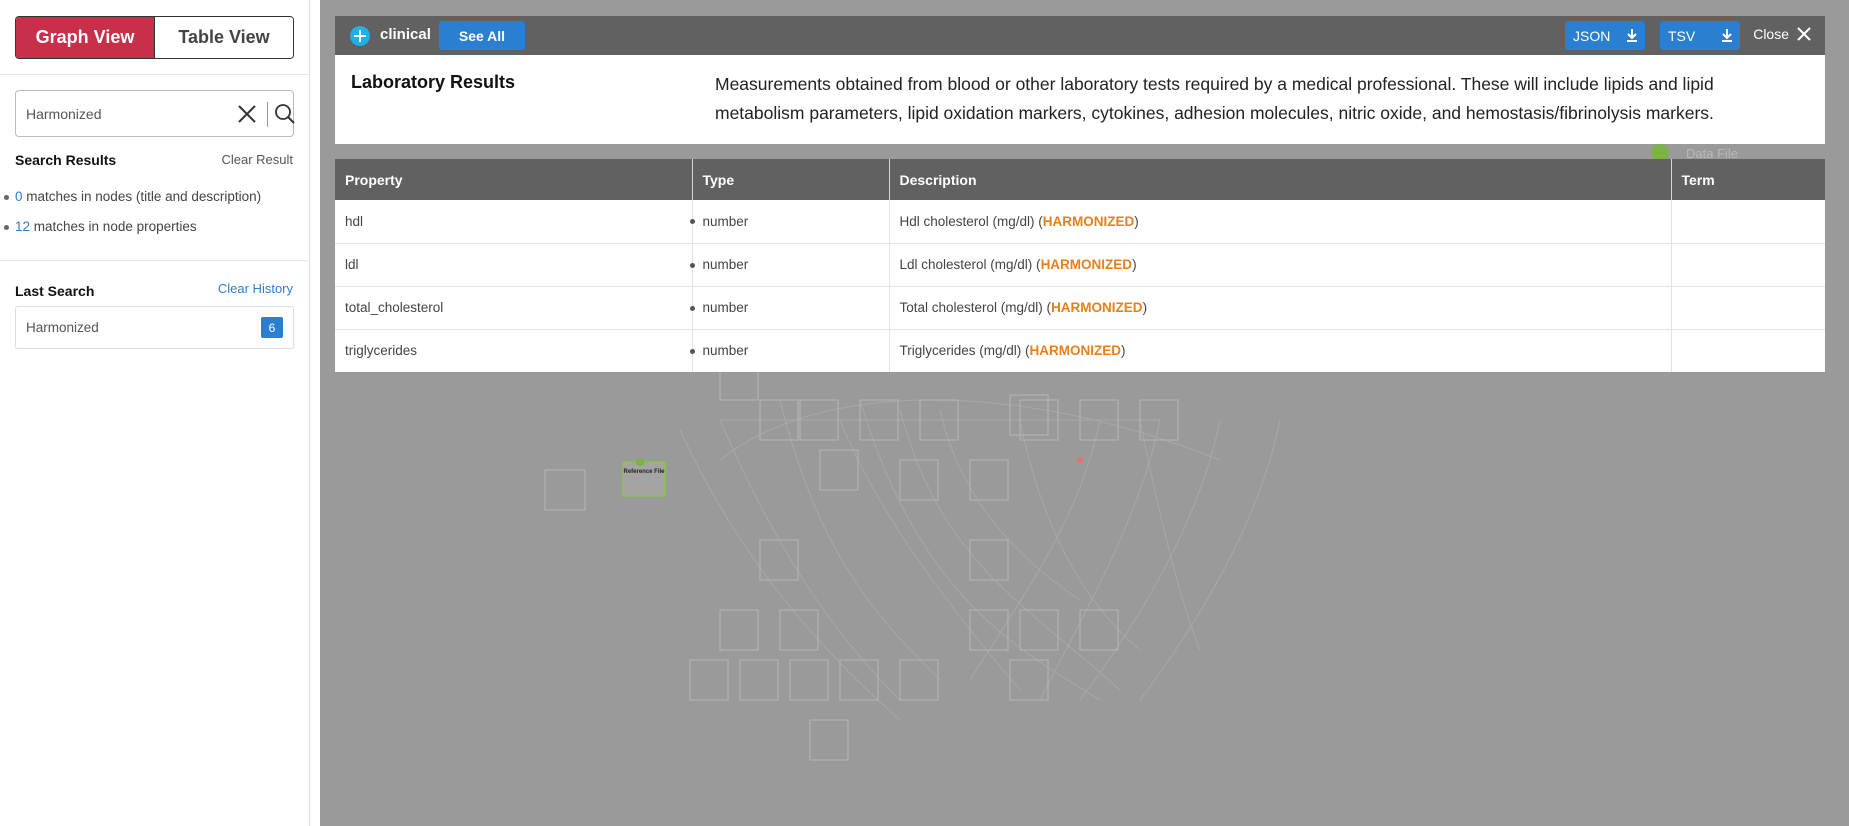 The width and height of the screenshot is (1849, 826). Describe the element at coordinates (1280, 179) in the screenshot. I see `column-header-description: Description` at that location.